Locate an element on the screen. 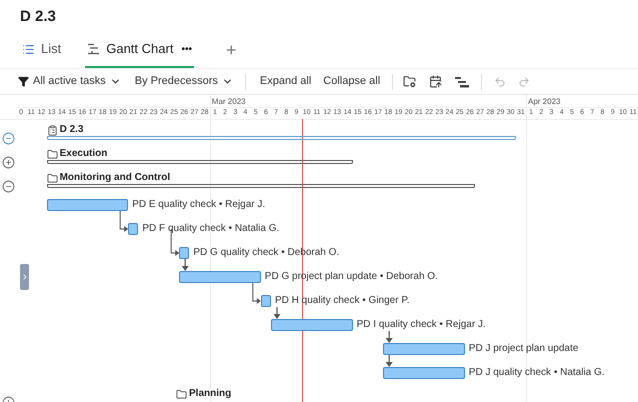  add-tab-button: + is located at coordinates (231, 50).